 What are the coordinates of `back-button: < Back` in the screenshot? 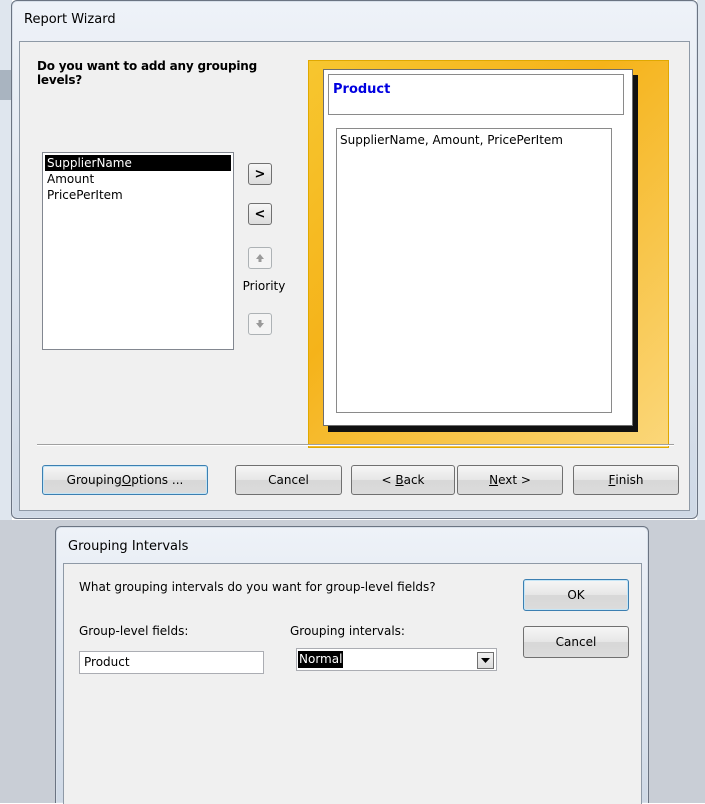 It's located at (403, 480).